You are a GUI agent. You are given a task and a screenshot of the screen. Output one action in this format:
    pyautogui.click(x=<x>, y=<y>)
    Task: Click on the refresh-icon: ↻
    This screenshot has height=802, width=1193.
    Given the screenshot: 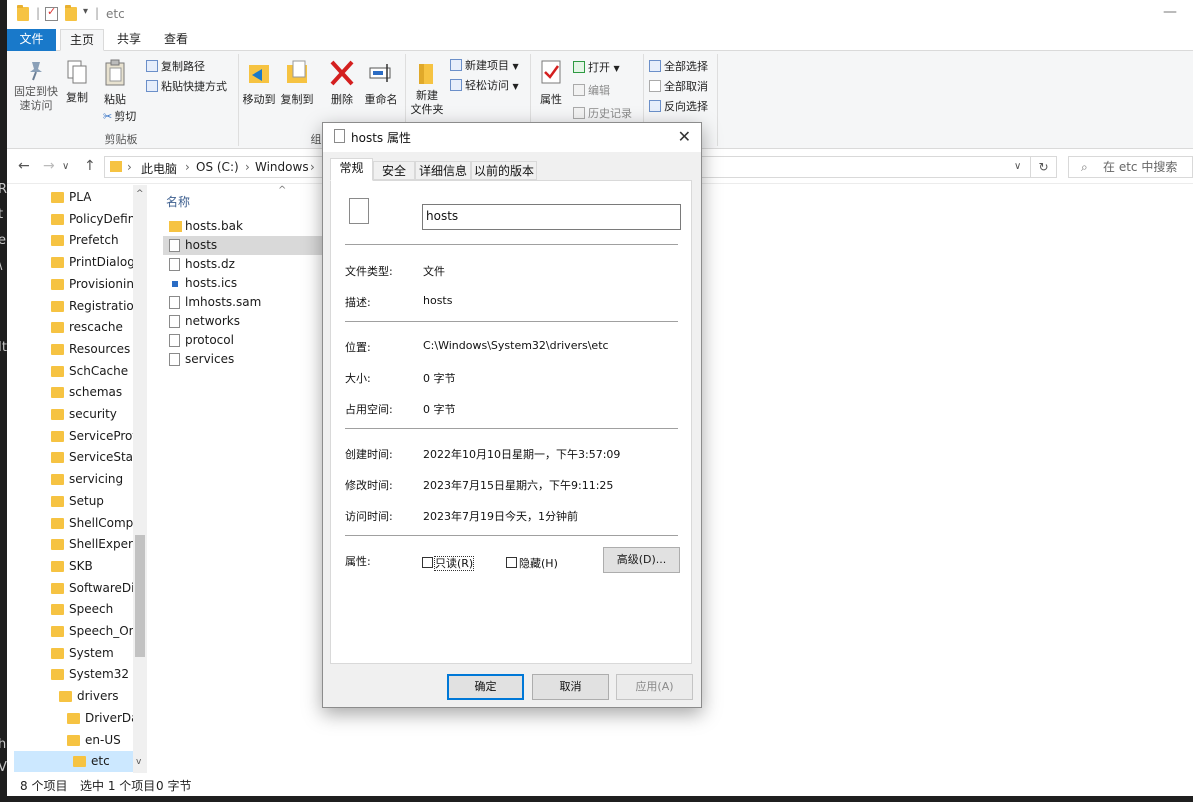 What is the action you would take?
    pyautogui.click(x=1044, y=167)
    